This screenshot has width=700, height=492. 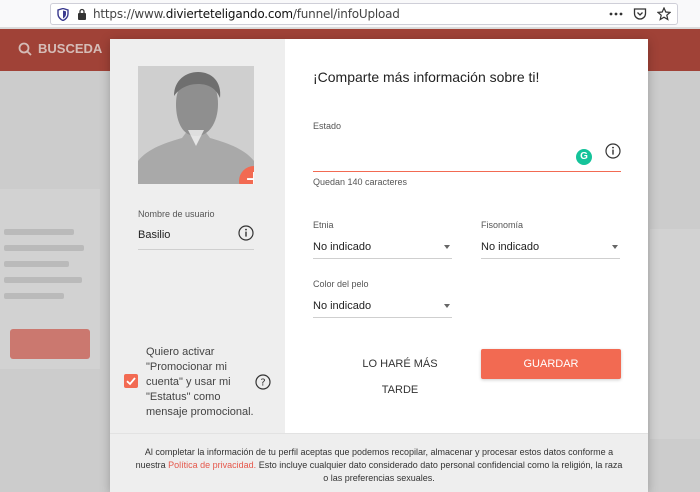 I want to click on pocket-icon, so click(x=640, y=14).